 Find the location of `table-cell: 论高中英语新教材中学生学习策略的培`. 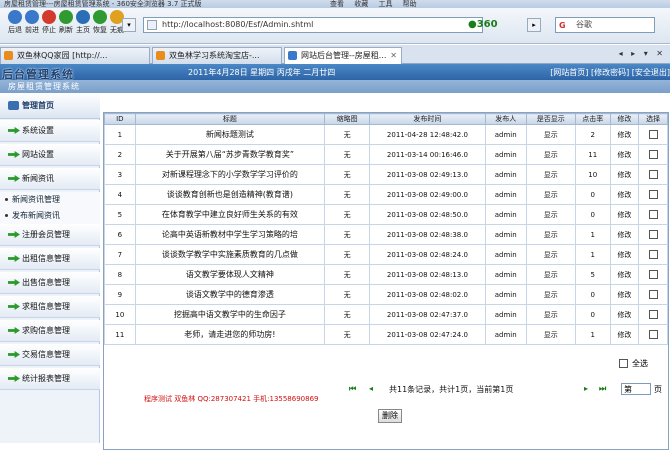

table-cell: 论高中英语新教材中学生学习策略的培 is located at coordinates (230, 234).